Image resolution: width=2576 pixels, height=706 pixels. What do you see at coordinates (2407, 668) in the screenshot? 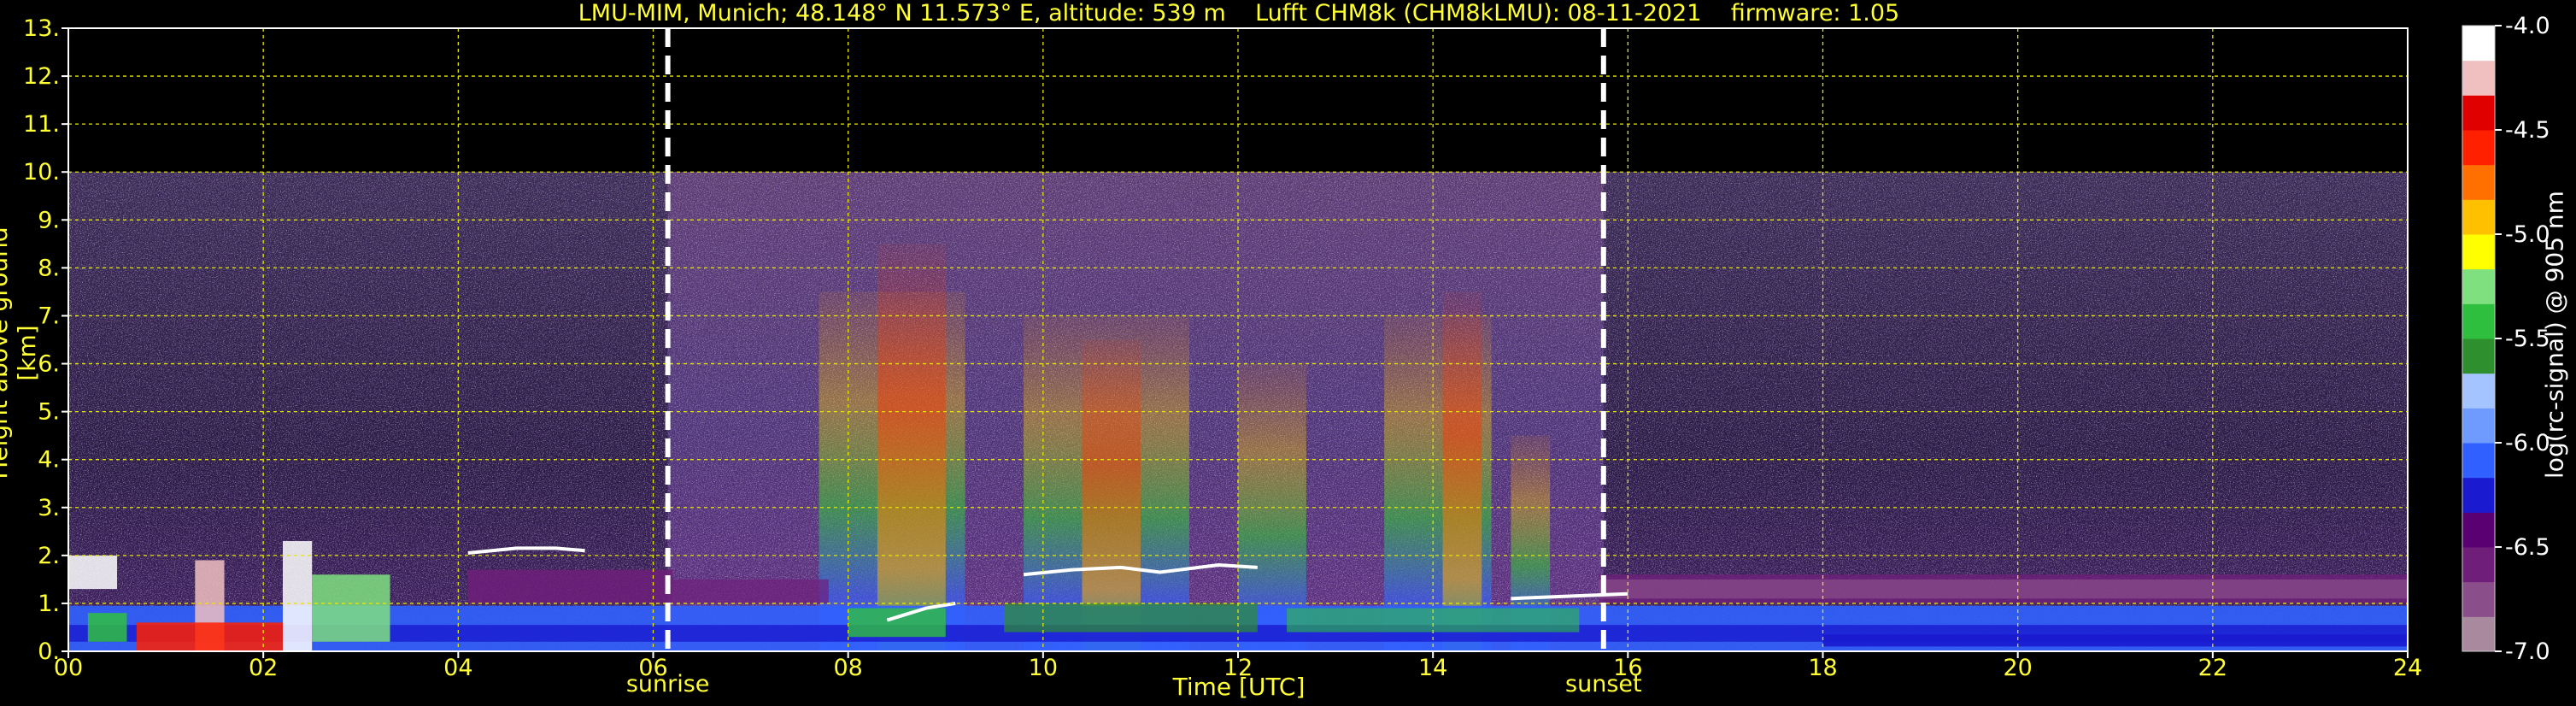
I see `x-tick-label: 24` at bounding box center [2407, 668].